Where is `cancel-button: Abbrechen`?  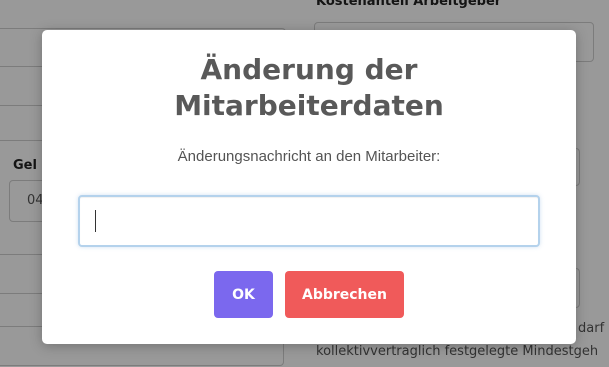
cancel-button: Abbrechen is located at coordinates (344, 294).